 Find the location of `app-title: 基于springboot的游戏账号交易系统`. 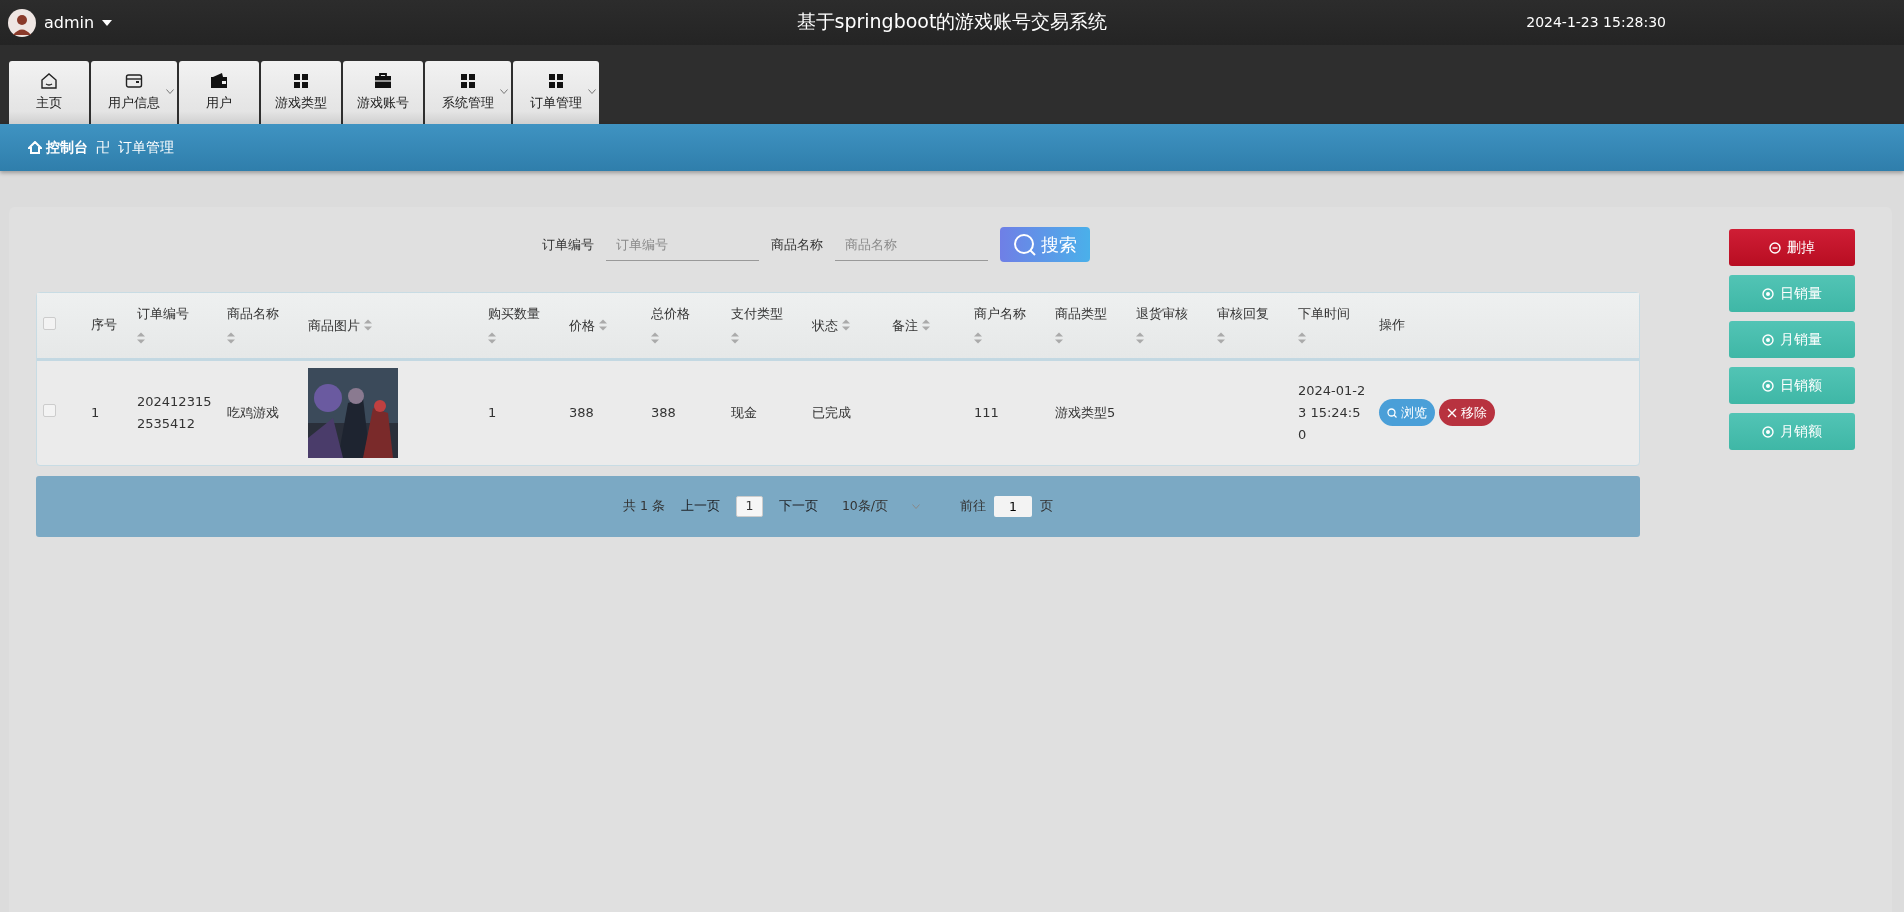

app-title: 基于springboot的游戏账号交易系统 is located at coordinates (952, 21).